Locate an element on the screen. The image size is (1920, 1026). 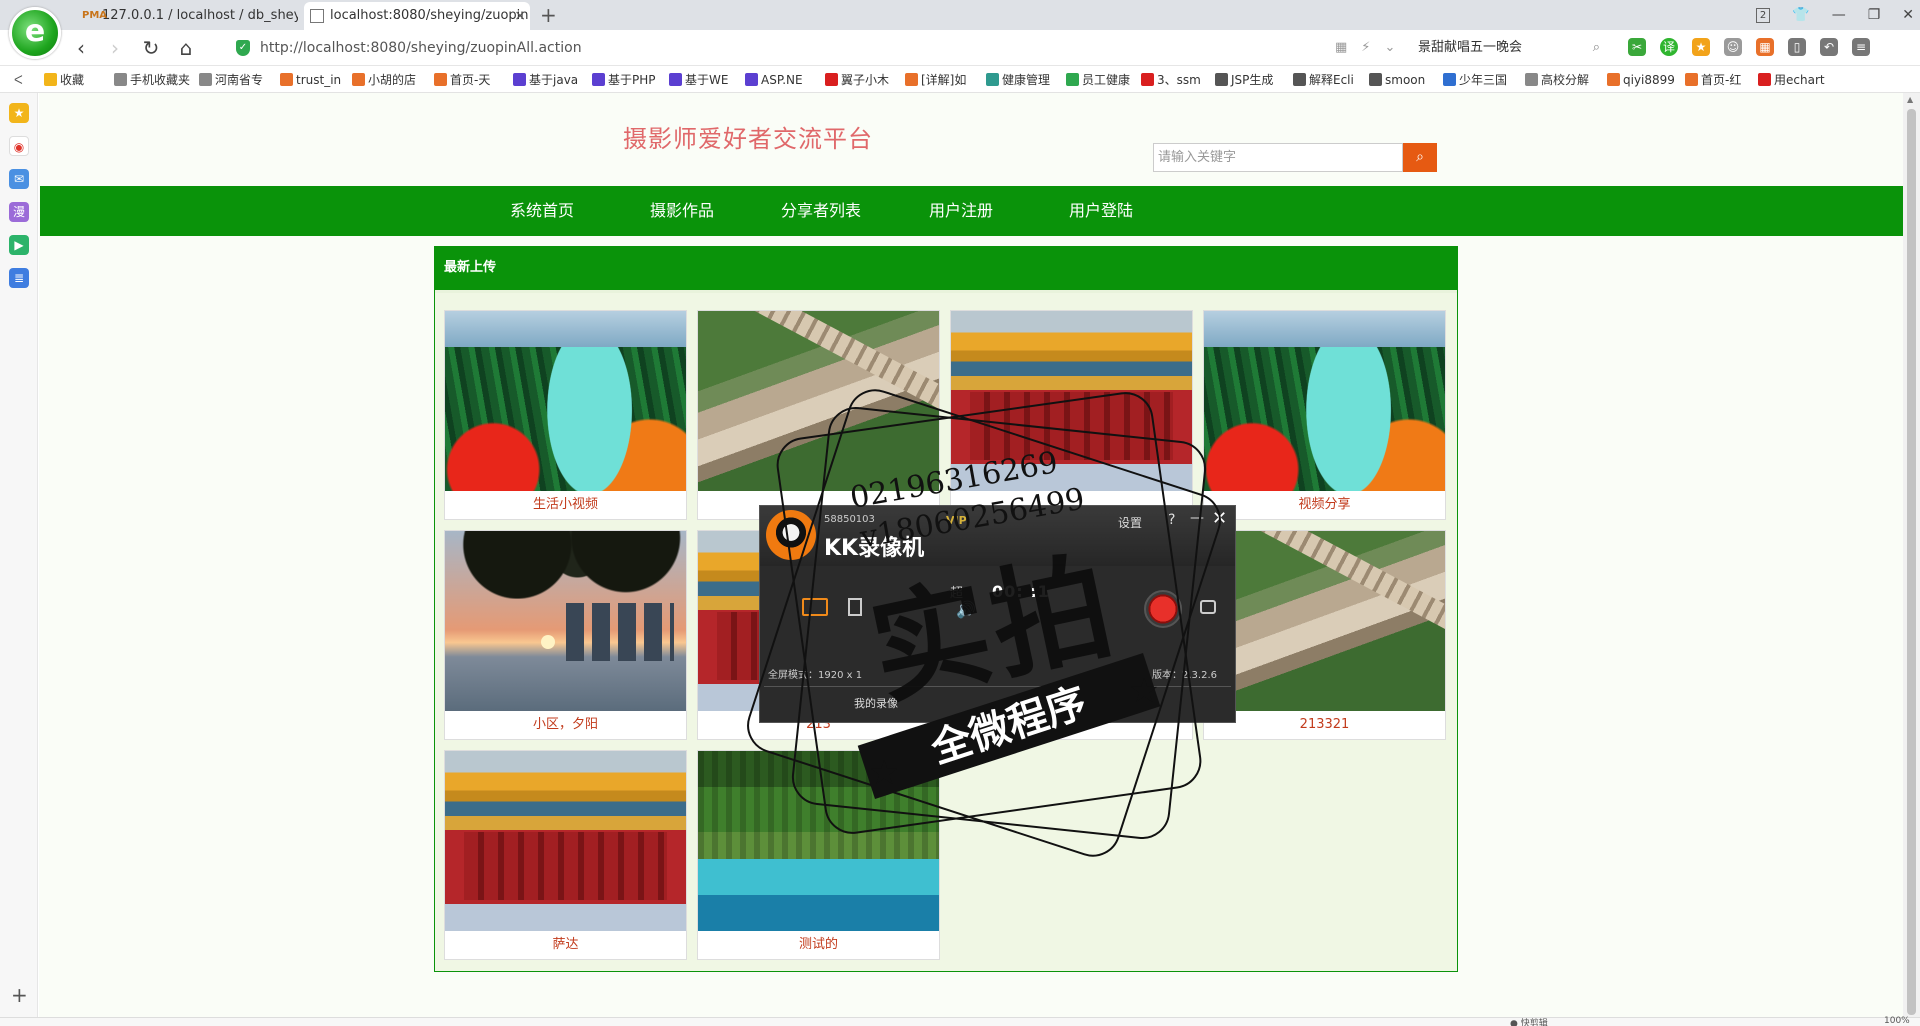
camera-icon is located at coordinates (1208, 607).